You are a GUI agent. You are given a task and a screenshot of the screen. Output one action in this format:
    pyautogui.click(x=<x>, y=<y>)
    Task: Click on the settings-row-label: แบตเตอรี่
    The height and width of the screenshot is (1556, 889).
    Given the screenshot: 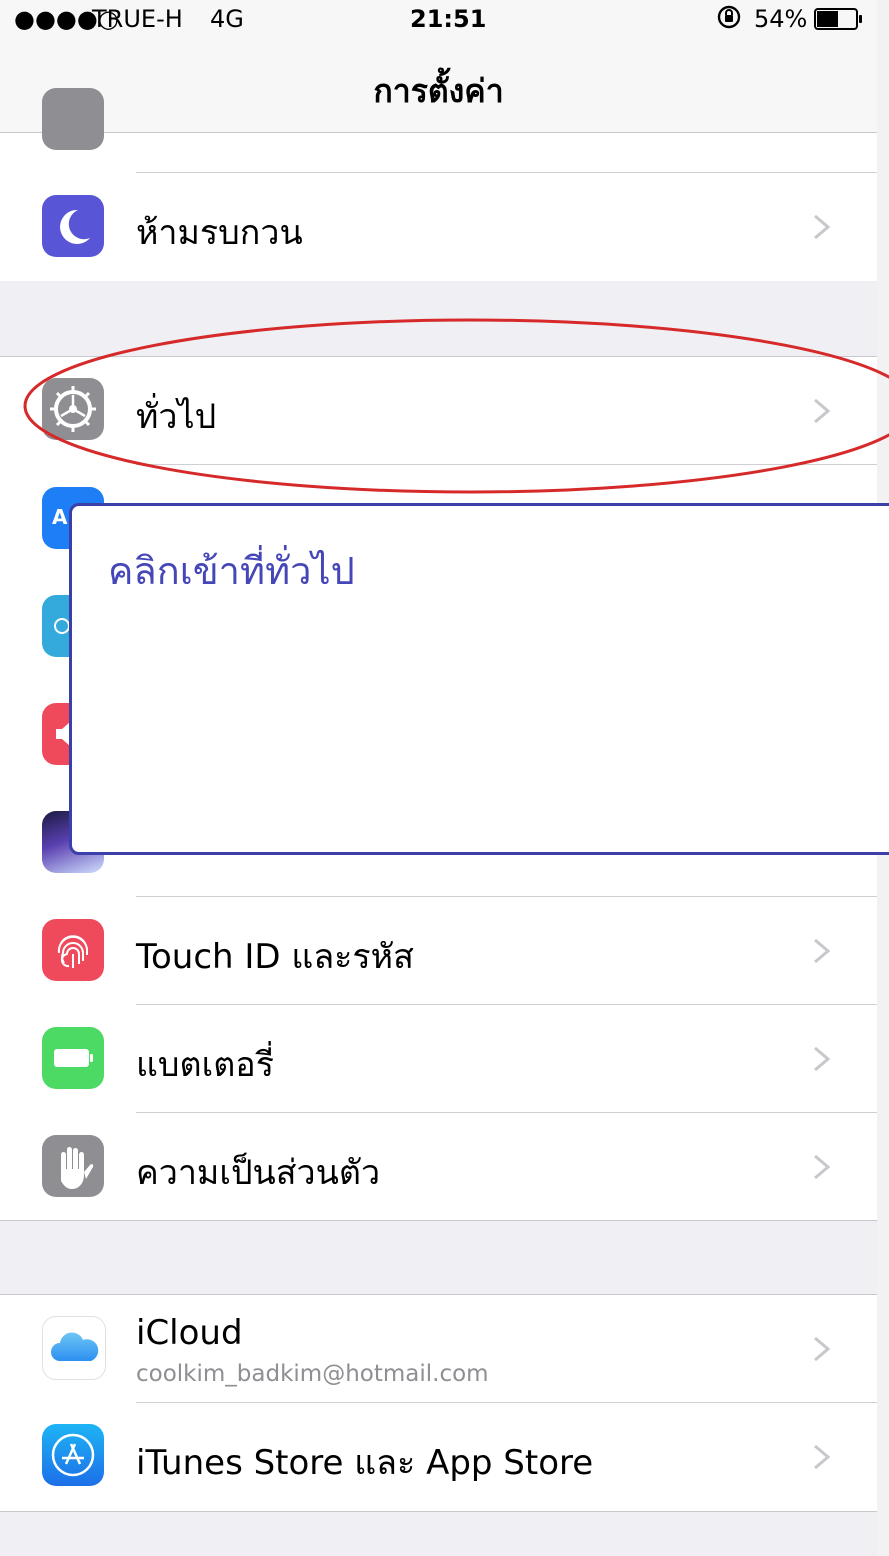 What is the action you would take?
    pyautogui.click(x=205, y=1065)
    